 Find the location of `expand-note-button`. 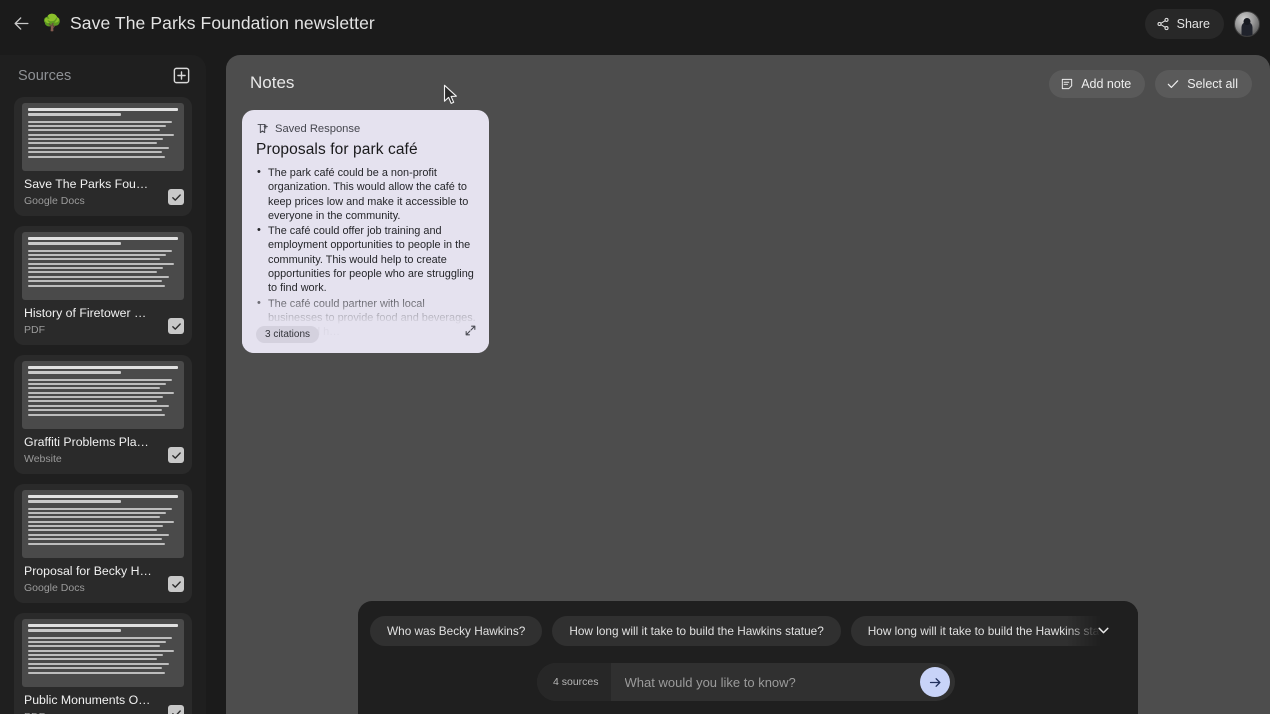

expand-note-button is located at coordinates (470, 333).